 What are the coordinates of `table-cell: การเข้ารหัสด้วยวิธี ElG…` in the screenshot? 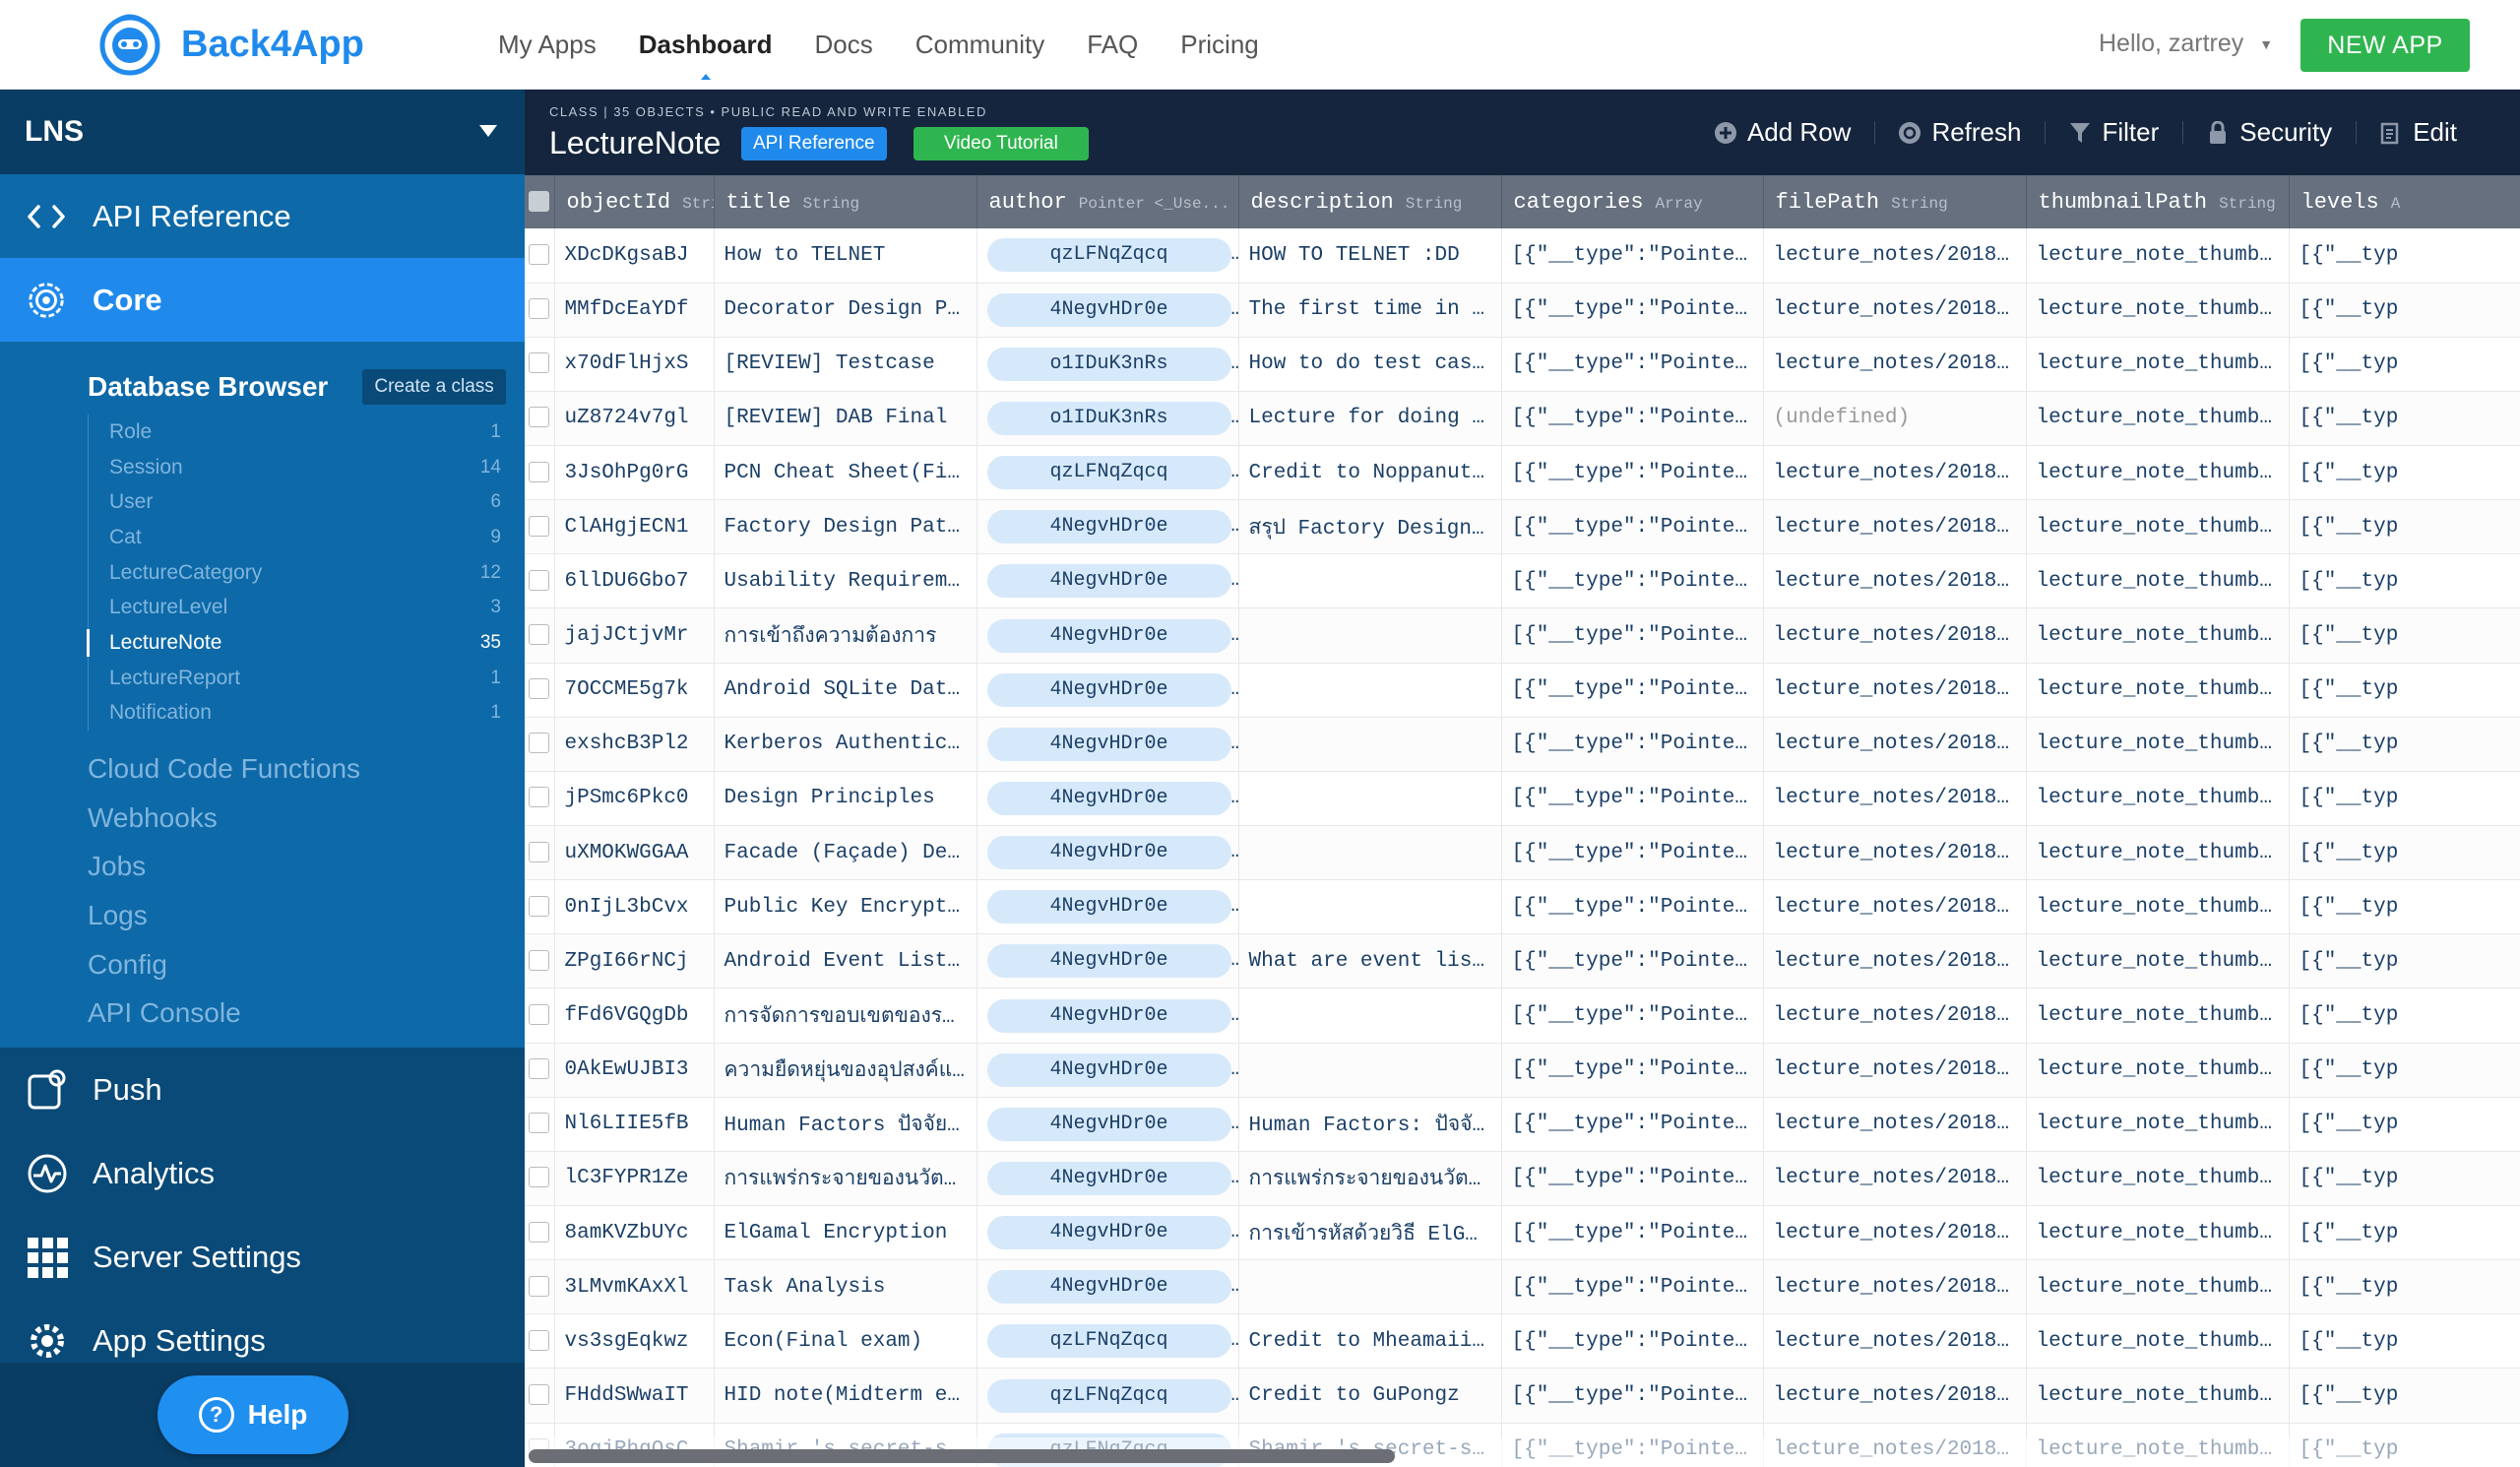 It's located at (1370, 1233).